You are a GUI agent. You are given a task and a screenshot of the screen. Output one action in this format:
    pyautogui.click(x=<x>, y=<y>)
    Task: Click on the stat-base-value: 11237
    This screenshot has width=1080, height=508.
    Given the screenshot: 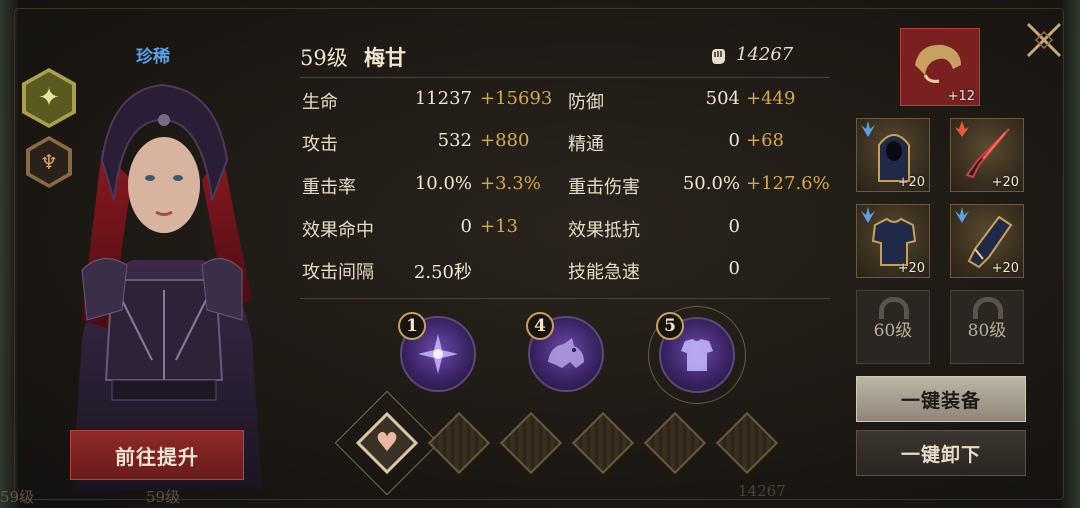 What is the action you would take?
    pyautogui.click(x=443, y=98)
    